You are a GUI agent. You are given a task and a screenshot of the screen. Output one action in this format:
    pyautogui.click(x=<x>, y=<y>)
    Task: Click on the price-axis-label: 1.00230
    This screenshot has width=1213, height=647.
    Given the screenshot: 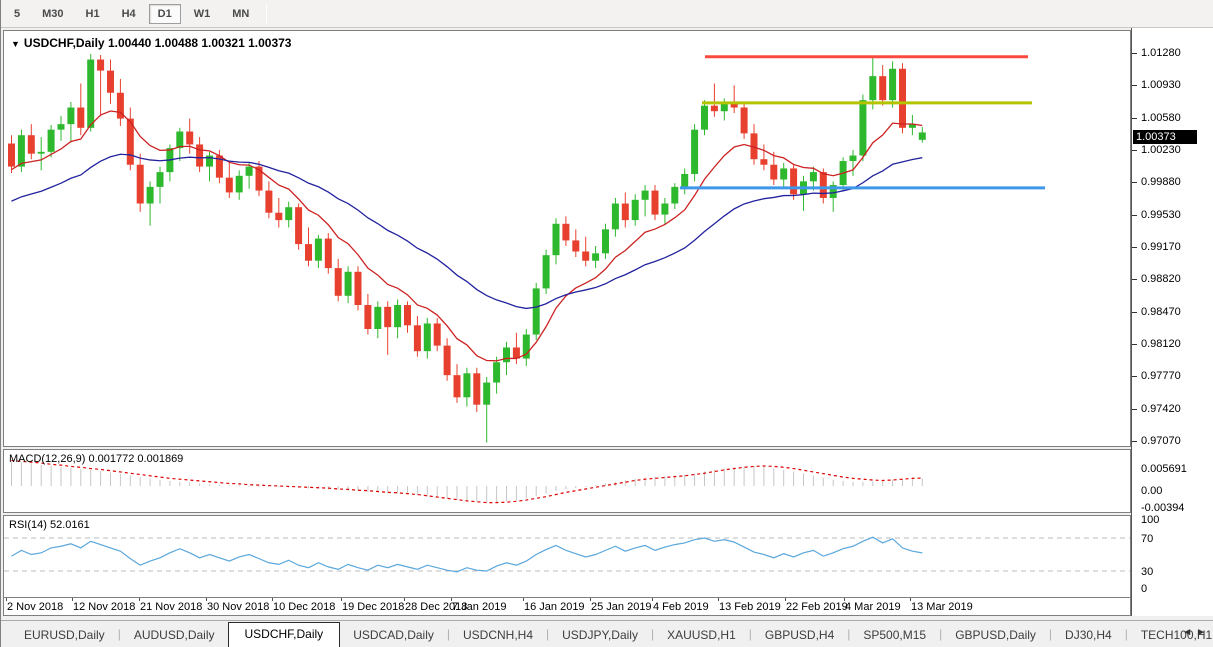 What is the action you would take?
    pyautogui.click(x=1161, y=149)
    